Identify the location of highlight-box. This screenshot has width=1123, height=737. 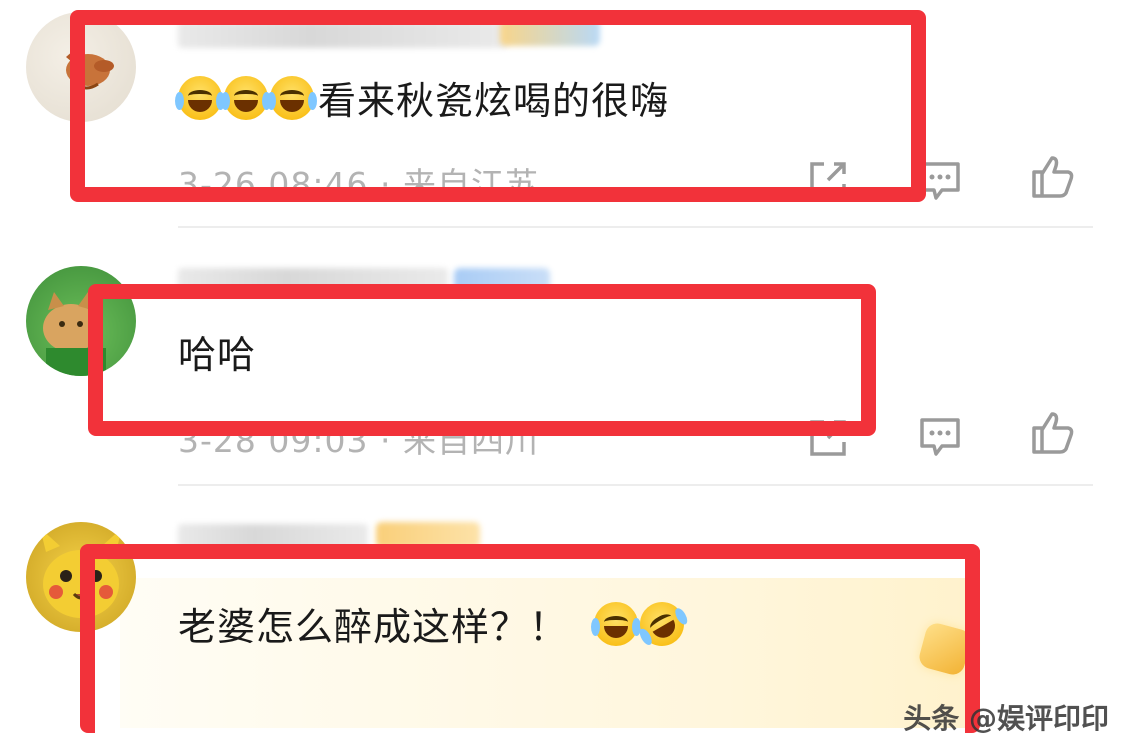
(482, 360).